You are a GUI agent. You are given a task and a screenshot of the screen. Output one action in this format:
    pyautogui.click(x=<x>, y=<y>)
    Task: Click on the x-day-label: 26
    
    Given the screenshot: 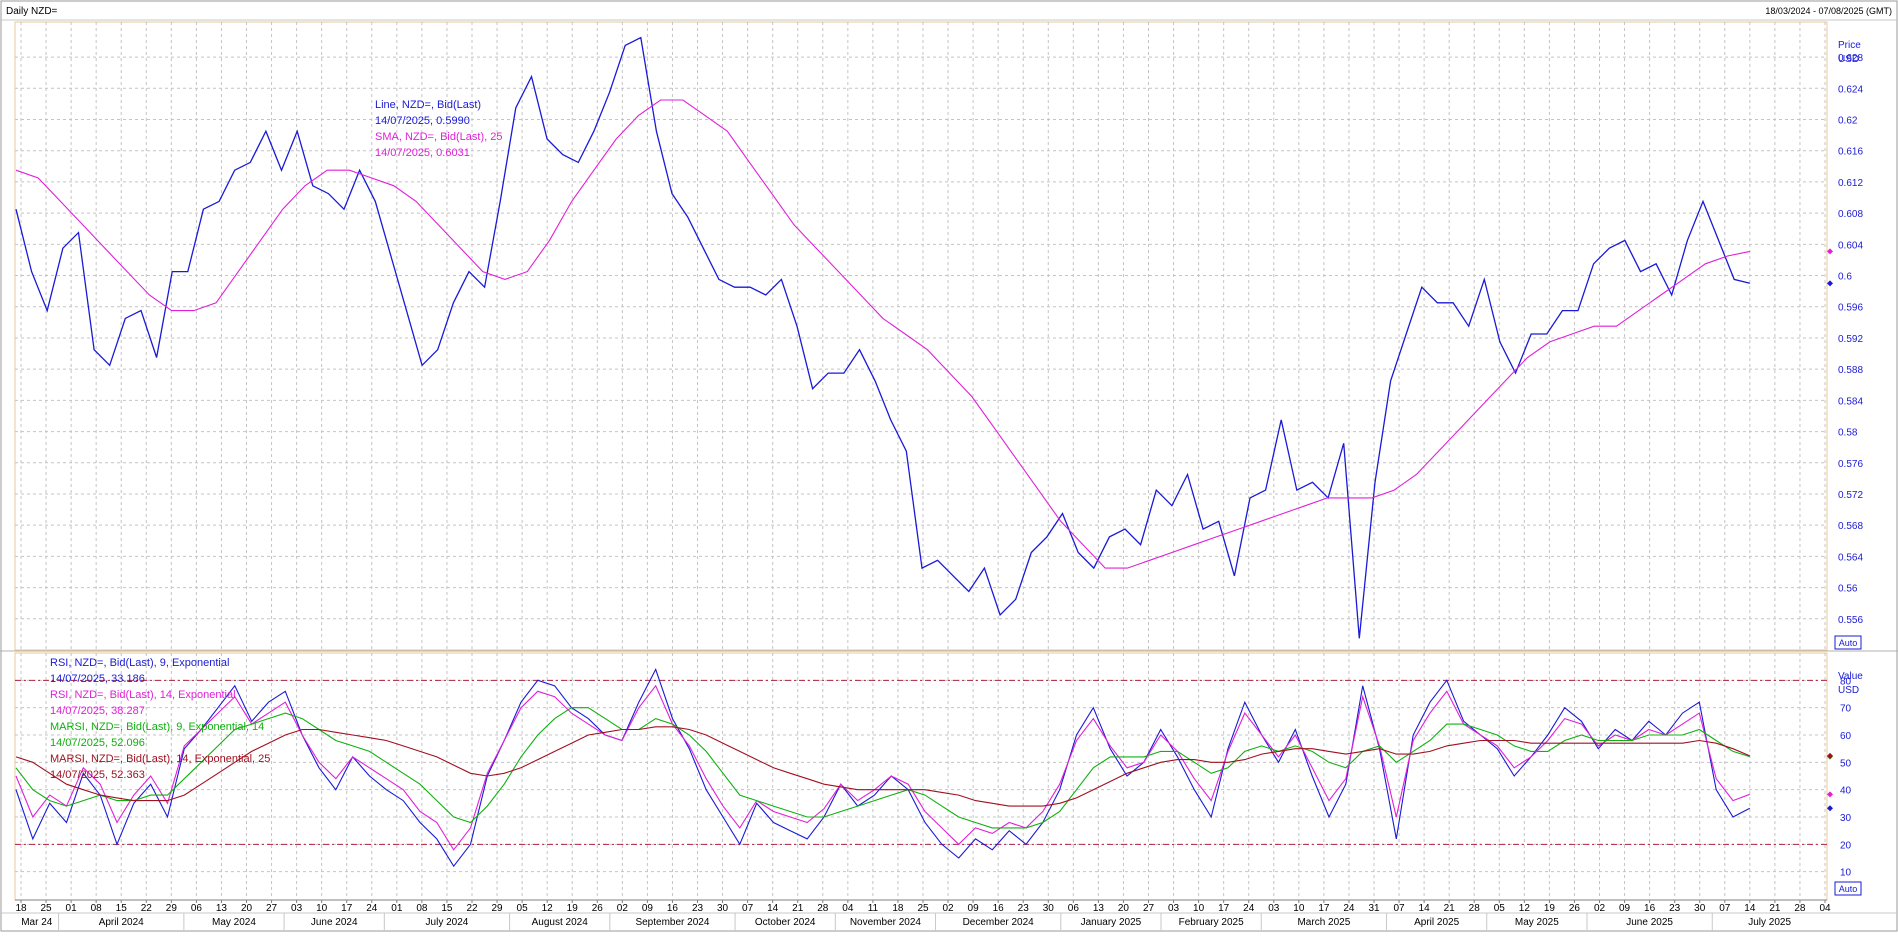 What is the action you would take?
    pyautogui.click(x=598, y=908)
    